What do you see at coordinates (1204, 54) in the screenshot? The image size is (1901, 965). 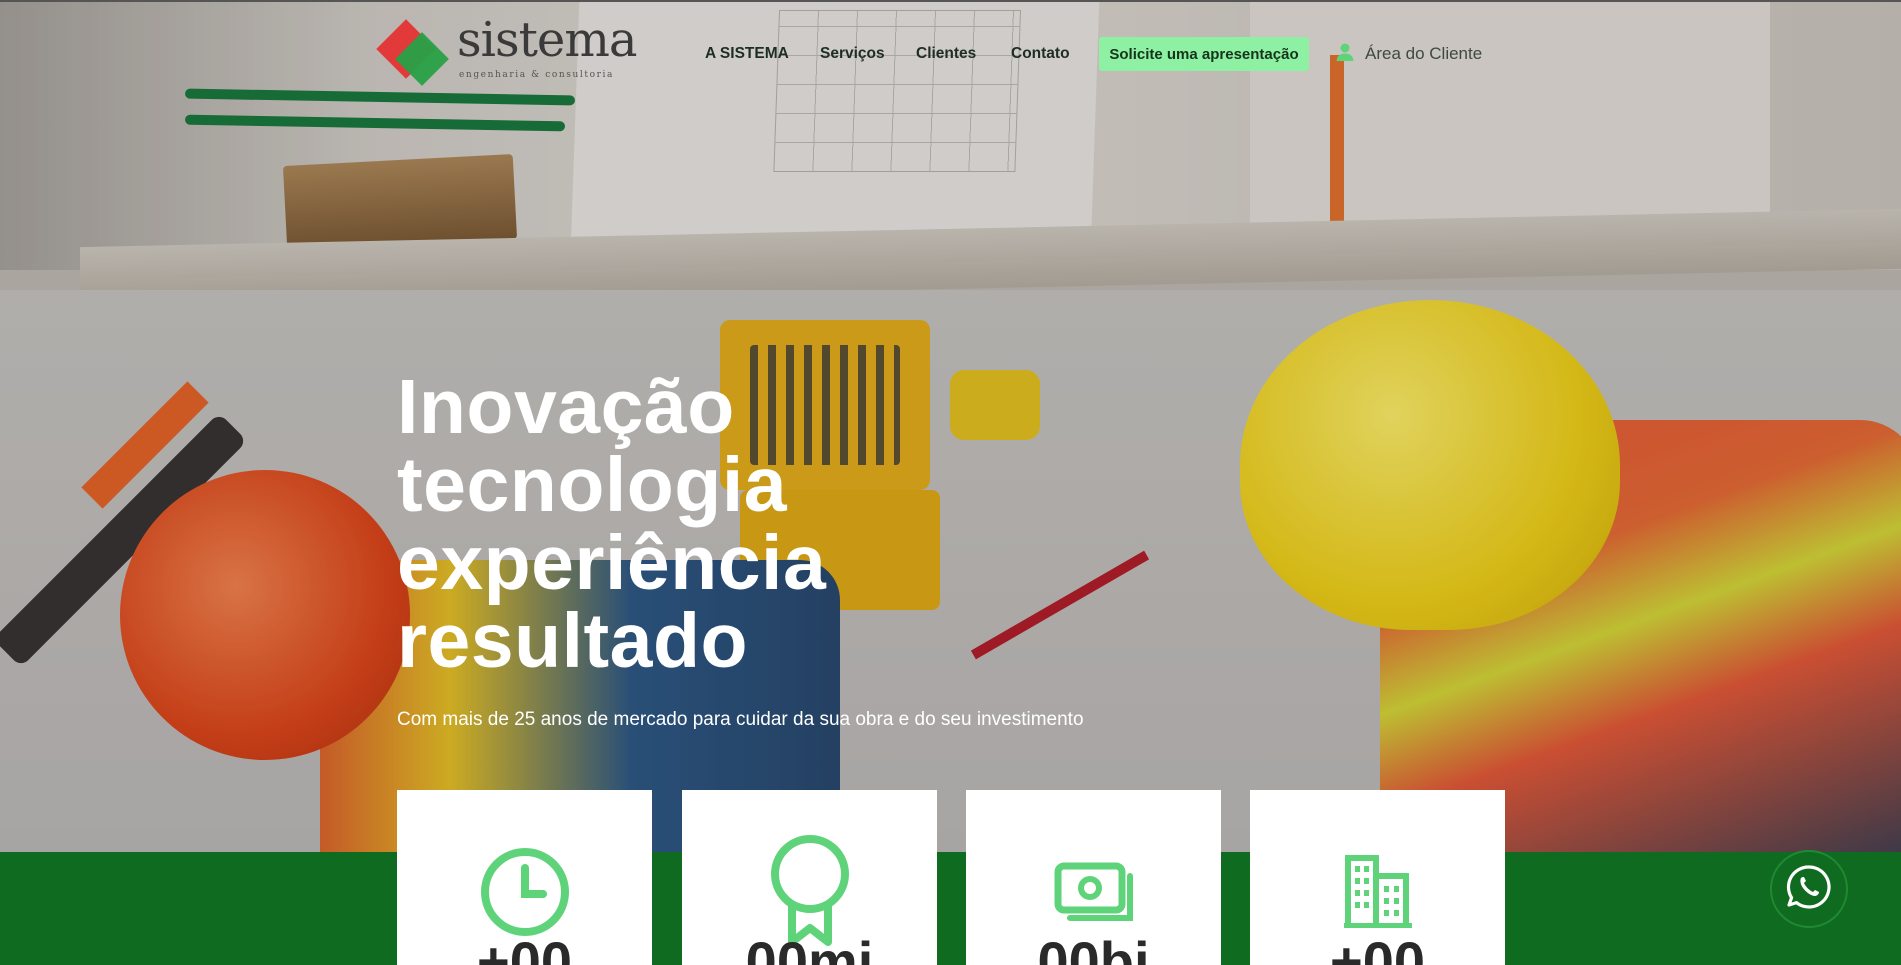 I see `request-presentation-button: Solicite uma apresentação` at bounding box center [1204, 54].